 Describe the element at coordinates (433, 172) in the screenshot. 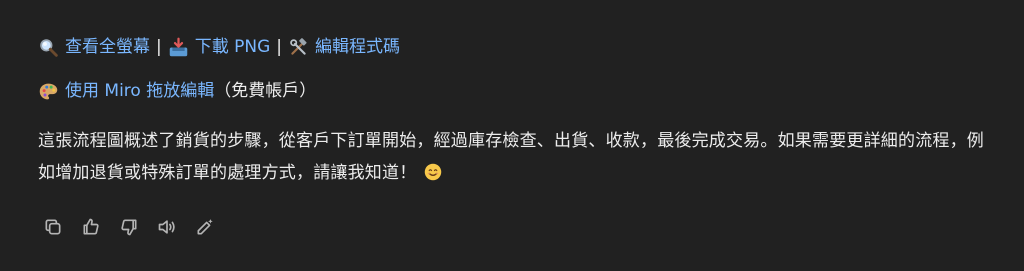

I see `smiling-face-icon` at that location.